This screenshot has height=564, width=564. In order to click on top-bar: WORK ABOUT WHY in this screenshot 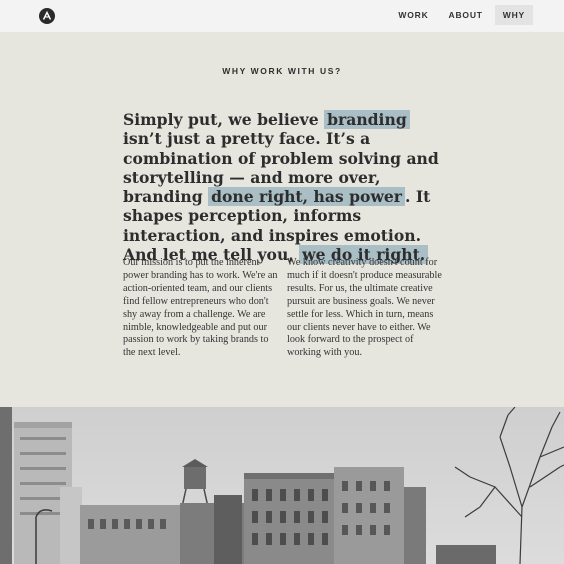, I will do `click(282, 16)`.